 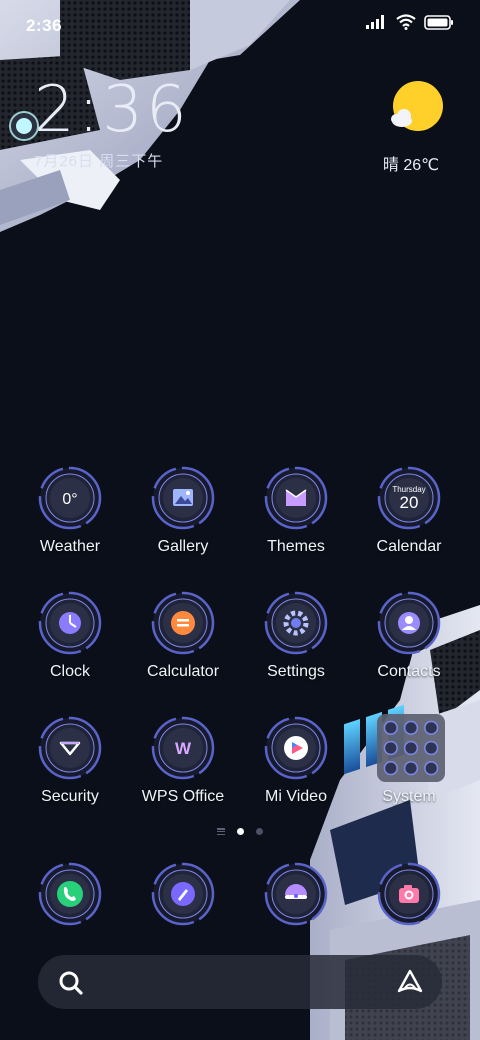 I want to click on camera-icon, so click(x=409, y=896).